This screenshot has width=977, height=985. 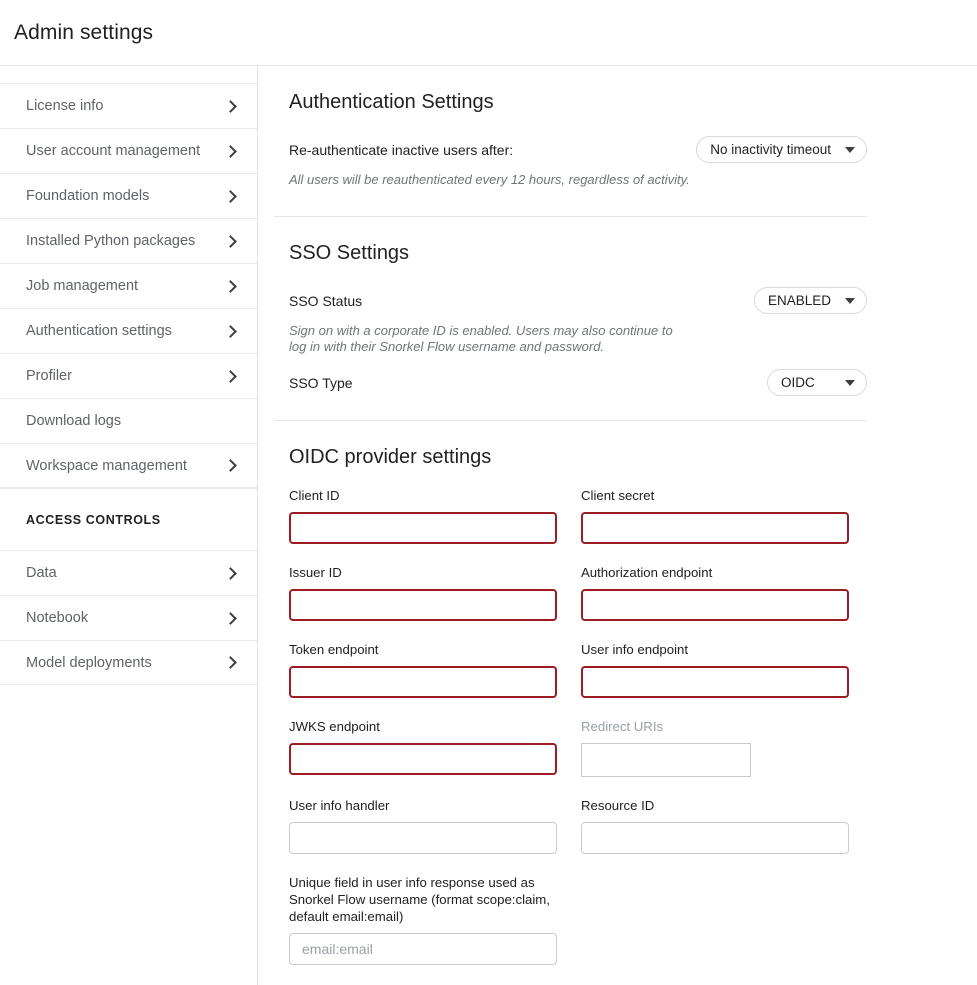 I want to click on sidebar-item-label: Model deployments, so click(x=89, y=662).